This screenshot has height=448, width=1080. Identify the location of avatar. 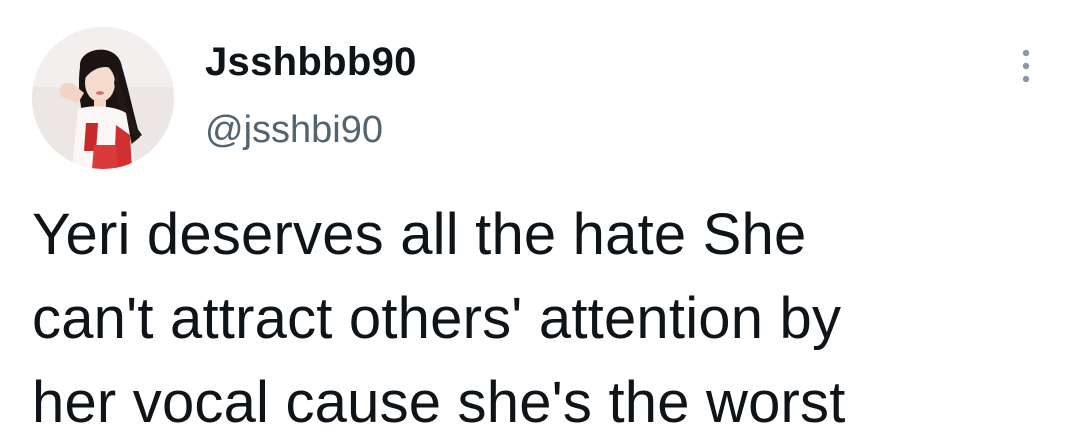
(103, 98).